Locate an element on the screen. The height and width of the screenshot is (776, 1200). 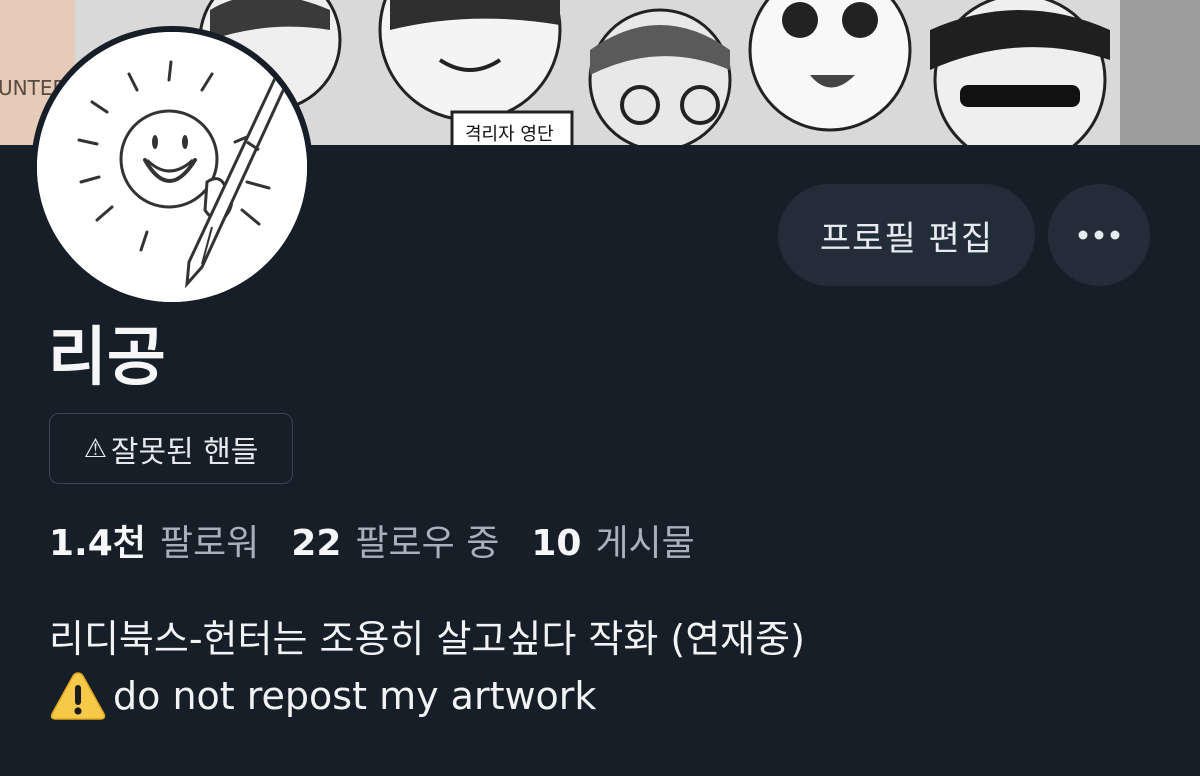
display-name: 리공 is located at coordinates (107, 358).